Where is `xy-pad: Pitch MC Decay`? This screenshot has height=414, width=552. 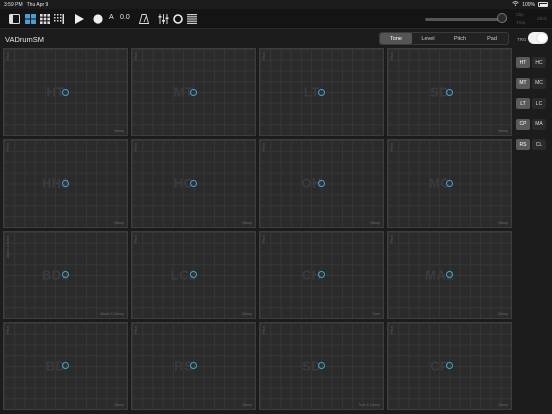
xy-pad: Pitch MC Decay is located at coordinates (449, 183).